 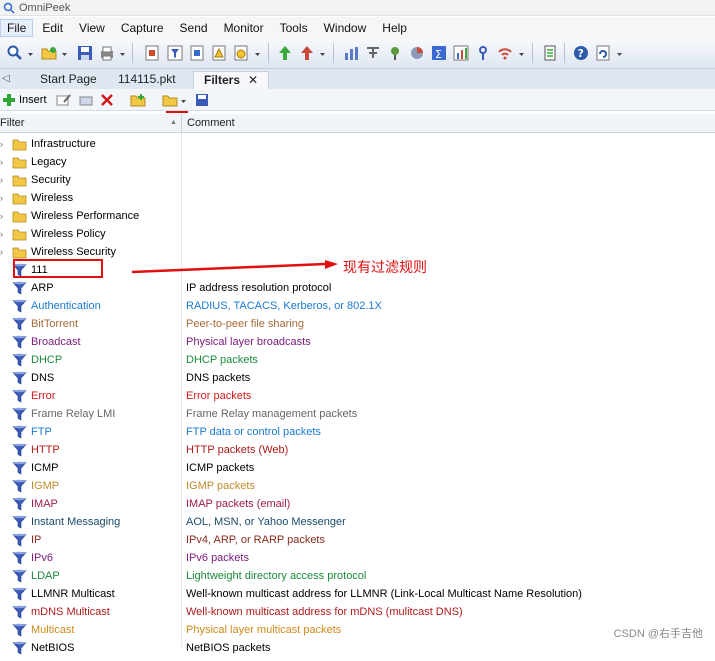 I want to click on document-icon, so click(x=197, y=53).